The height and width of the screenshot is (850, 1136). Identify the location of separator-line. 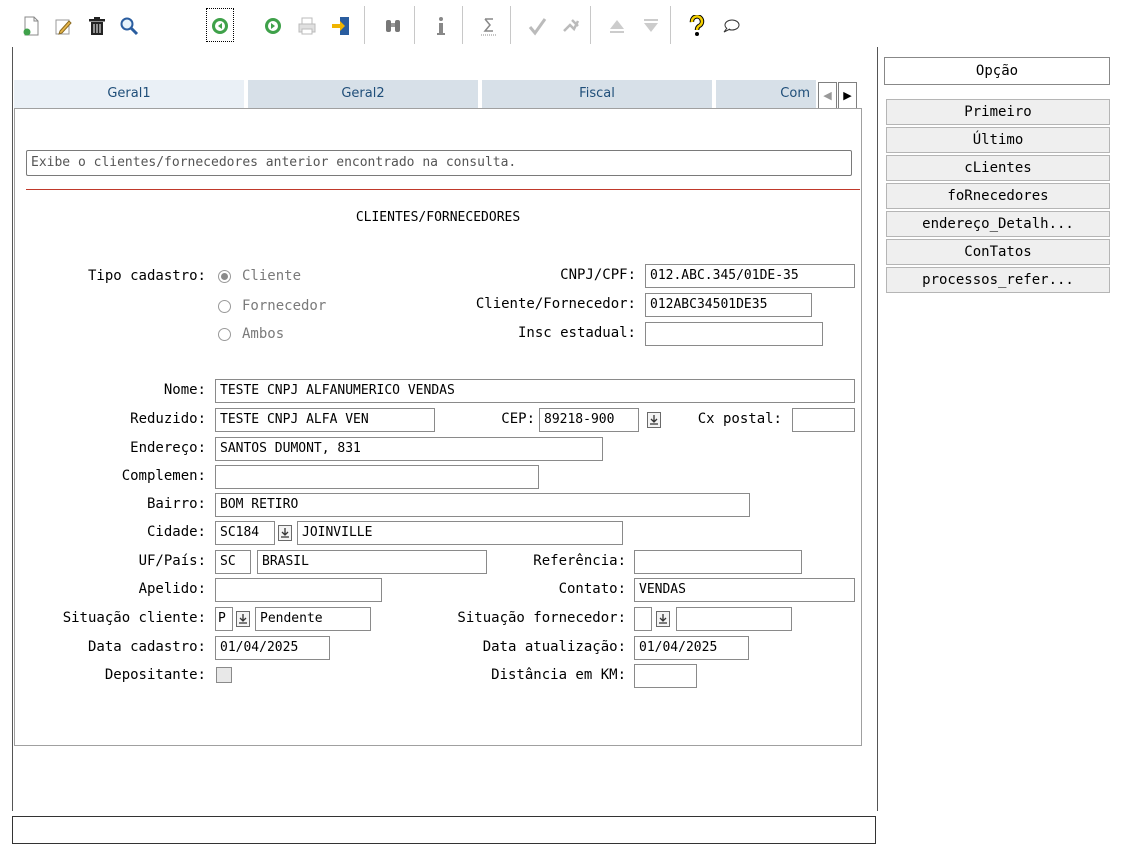
(443, 189).